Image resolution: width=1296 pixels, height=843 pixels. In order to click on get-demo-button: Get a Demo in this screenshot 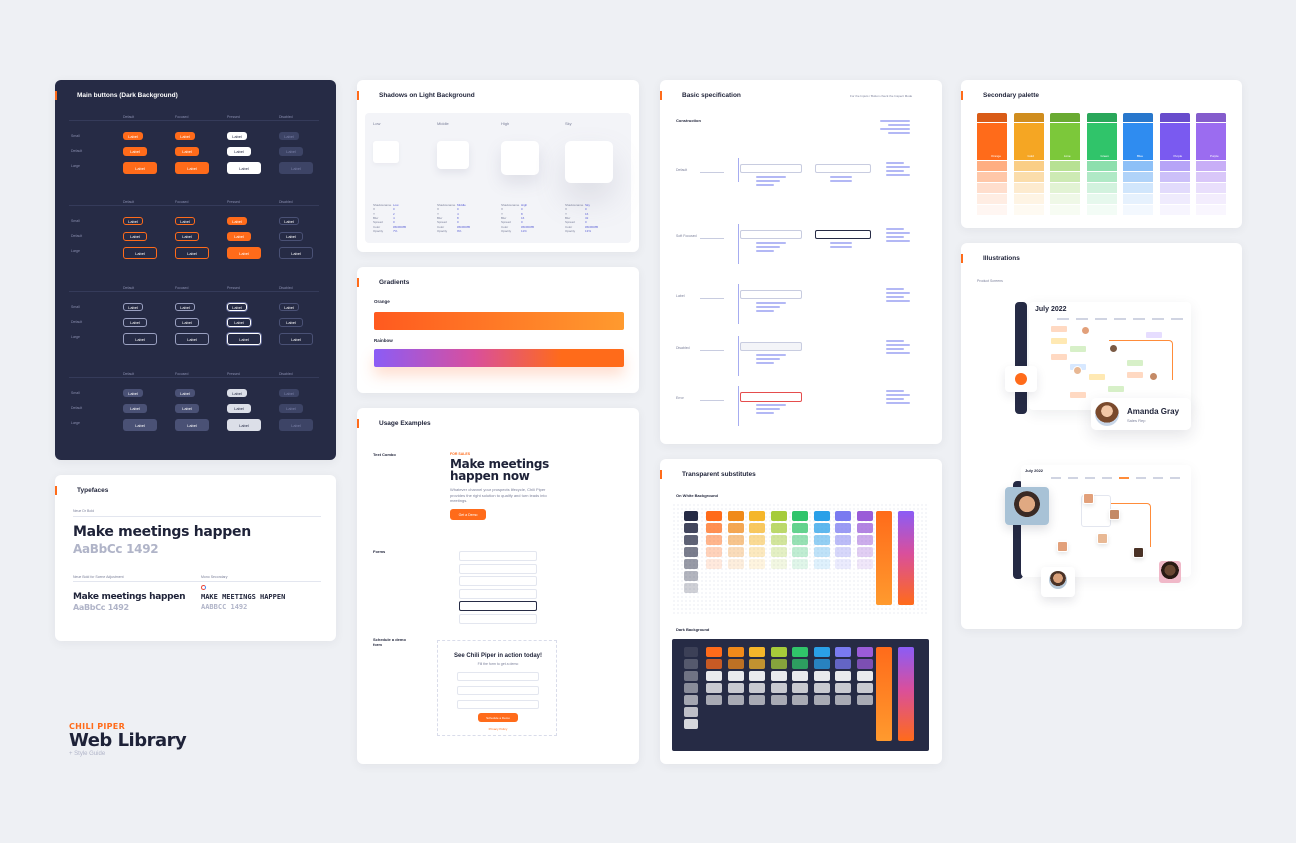, I will do `click(468, 514)`.